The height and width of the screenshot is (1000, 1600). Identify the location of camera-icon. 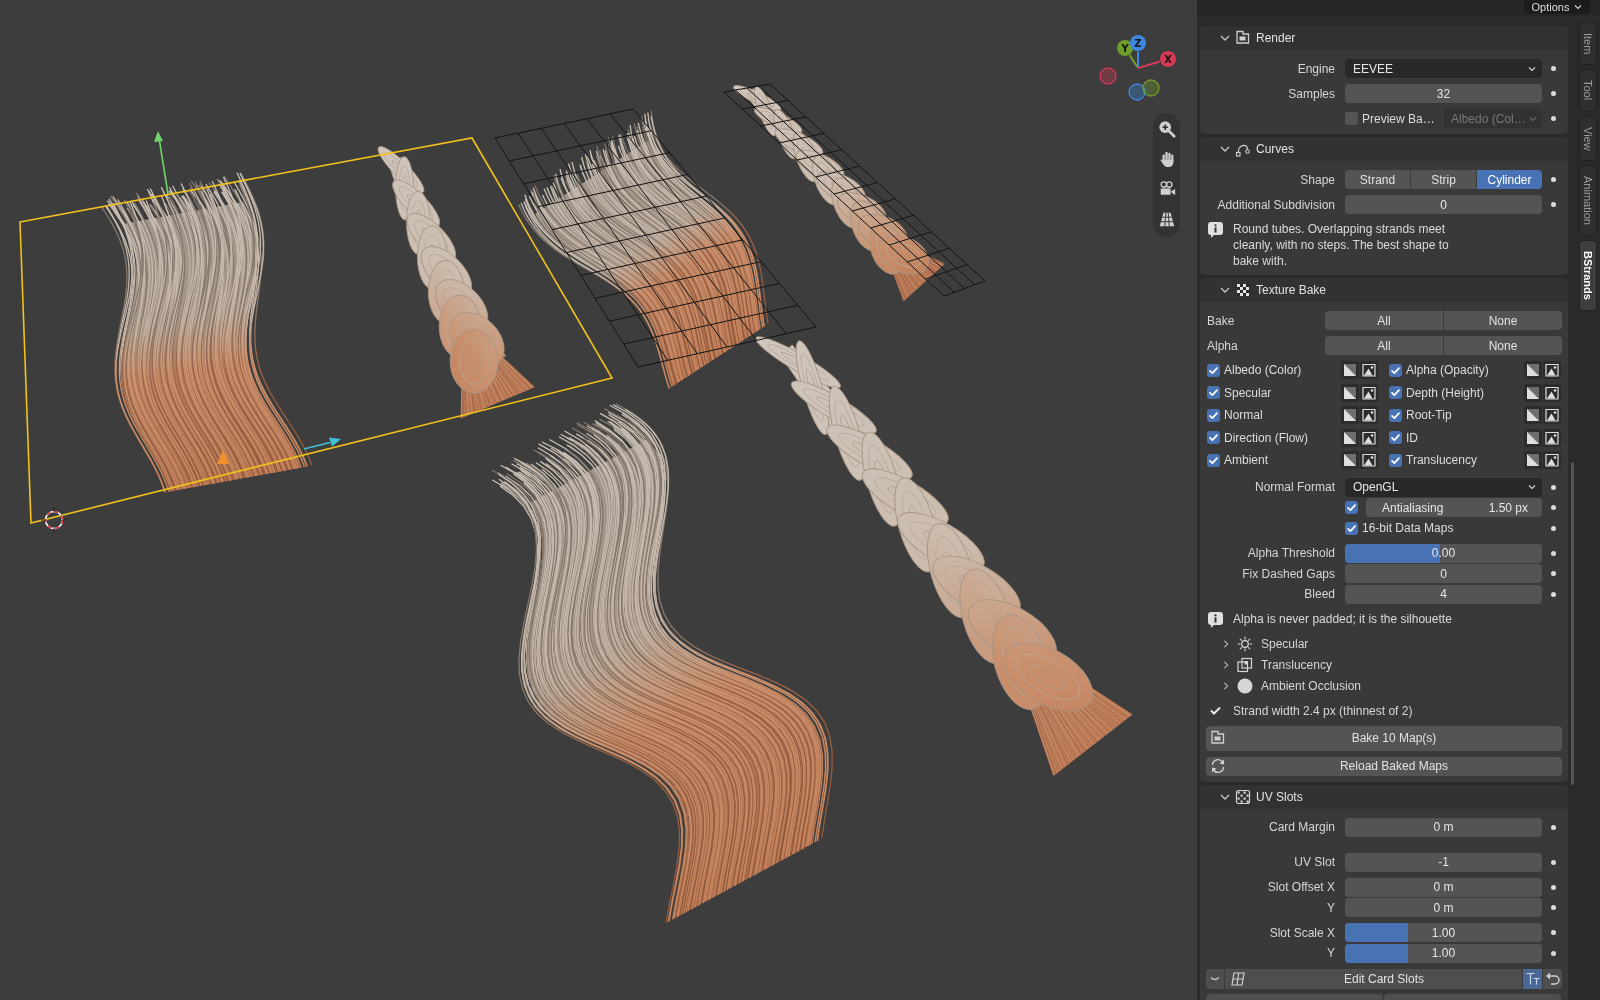
(1166, 189).